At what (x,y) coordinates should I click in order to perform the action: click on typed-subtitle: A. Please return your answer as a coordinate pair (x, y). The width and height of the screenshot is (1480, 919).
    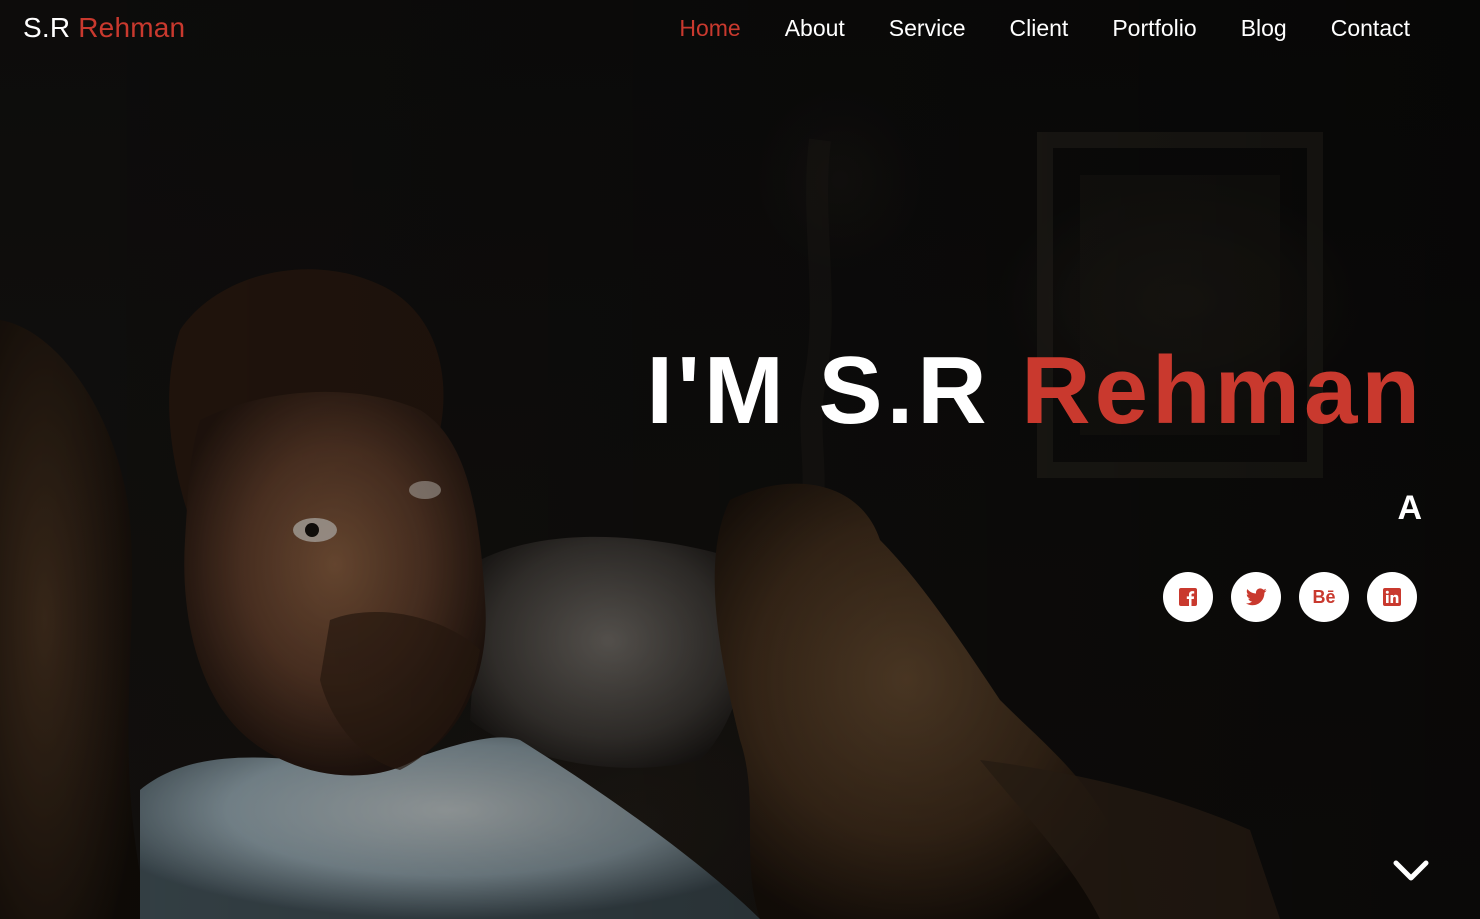
    Looking at the image, I should click on (1409, 508).